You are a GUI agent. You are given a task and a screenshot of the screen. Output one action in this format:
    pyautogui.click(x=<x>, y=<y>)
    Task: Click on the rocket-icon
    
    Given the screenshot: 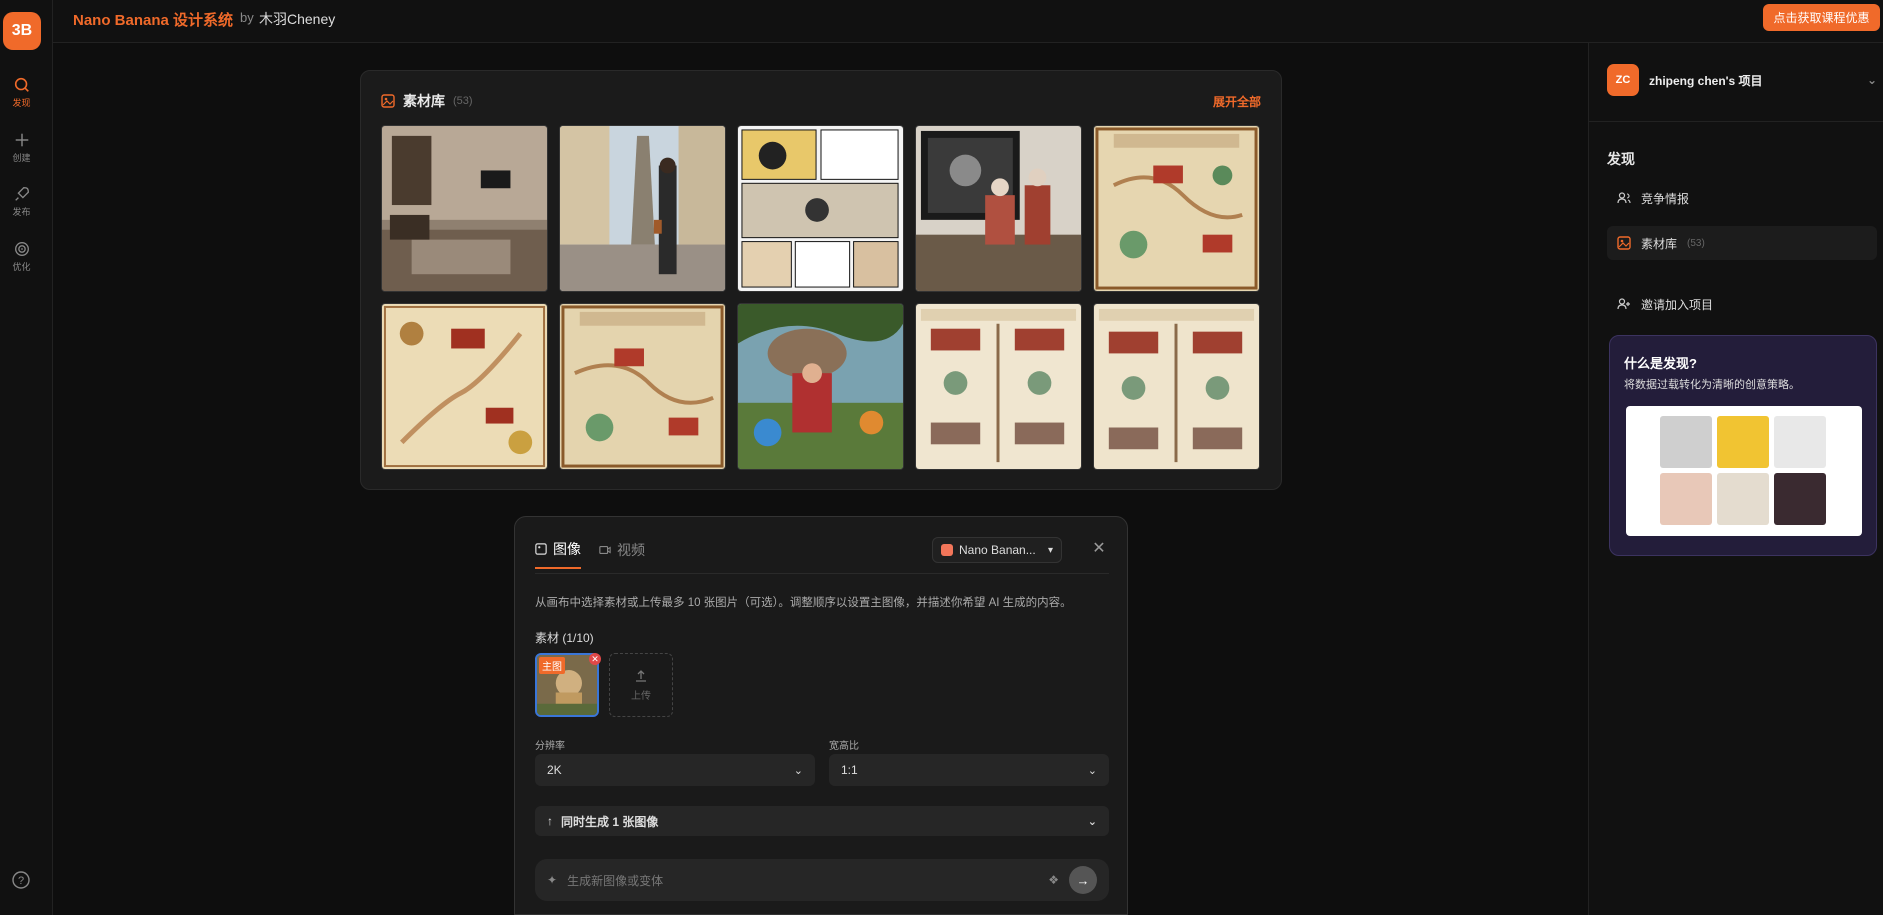 What is the action you would take?
    pyautogui.click(x=21, y=194)
    